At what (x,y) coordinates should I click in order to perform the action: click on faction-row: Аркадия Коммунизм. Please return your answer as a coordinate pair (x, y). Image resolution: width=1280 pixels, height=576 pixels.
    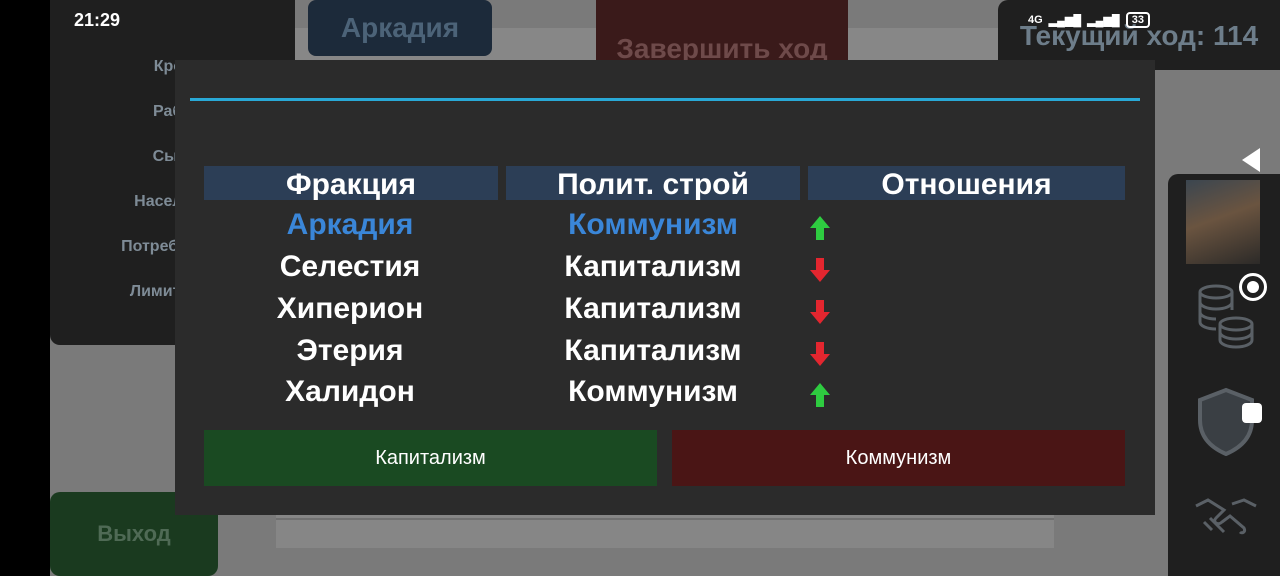
    Looking at the image, I should click on (640, 225).